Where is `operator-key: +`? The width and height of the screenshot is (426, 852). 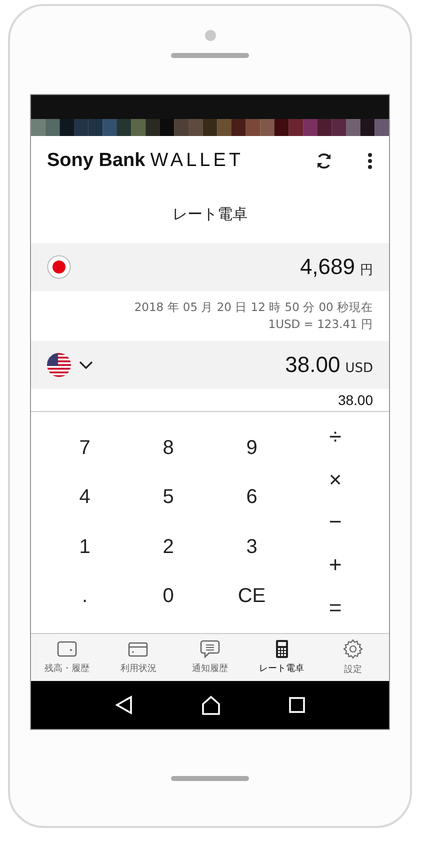
operator-key: + is located at coordinates (335, 565).